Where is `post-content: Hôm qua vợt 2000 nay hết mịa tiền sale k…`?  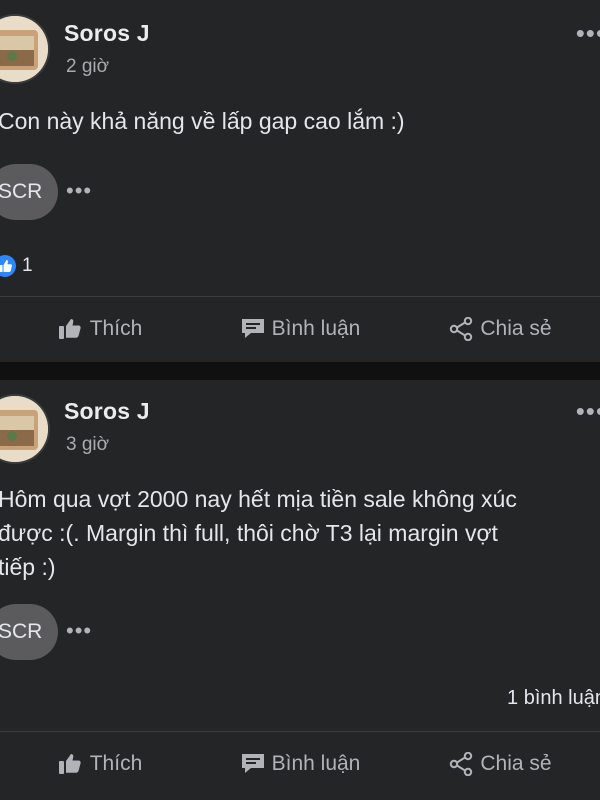
post-content: Hôm qua vợt 2000 nay hết mịa tiền sale k… is located at coordinates (258, 533).